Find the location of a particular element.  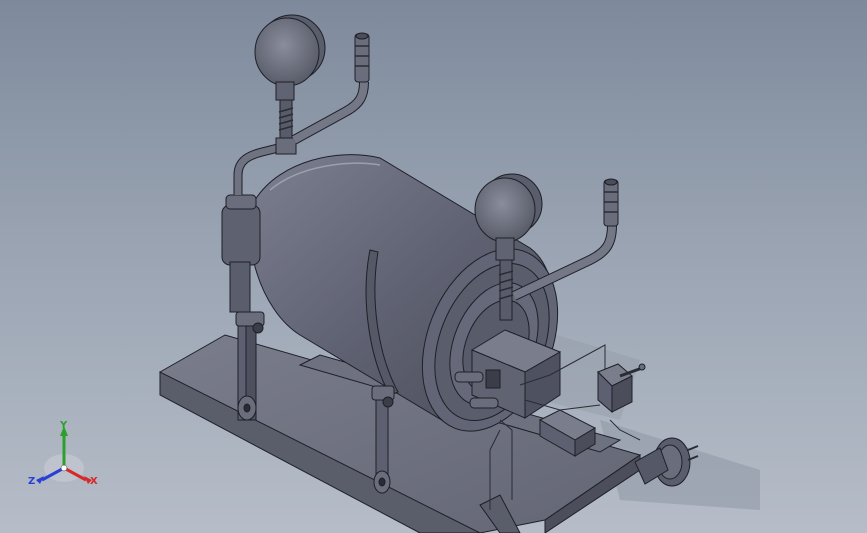

gauge-face is located at coordinates (287, 52).